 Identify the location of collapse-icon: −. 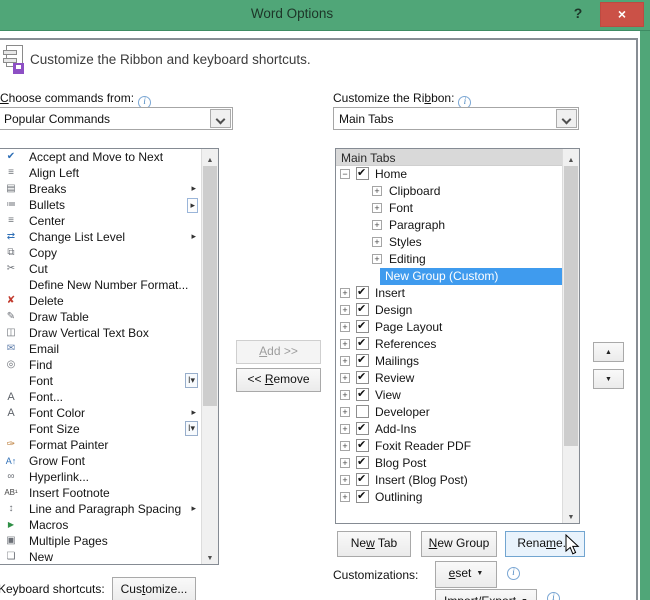
(345, 174).